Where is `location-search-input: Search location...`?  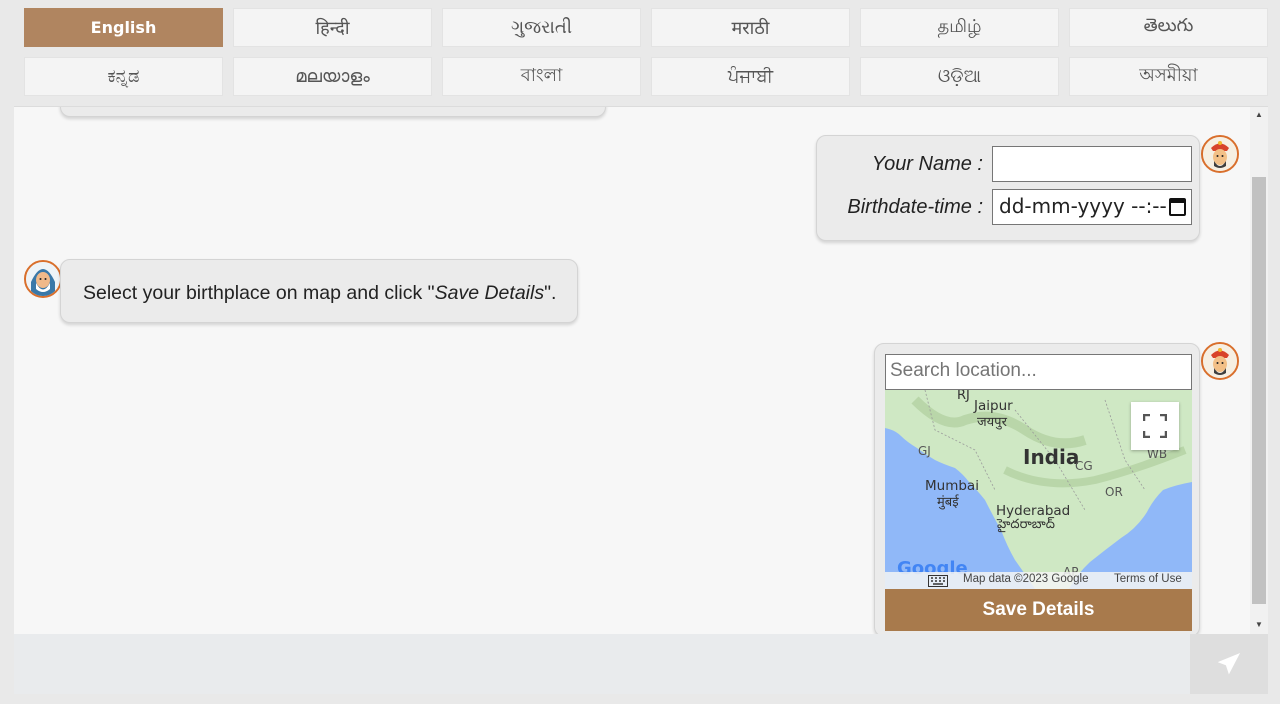 location-search-input: Search location... is located at coordinates (1038, 372).